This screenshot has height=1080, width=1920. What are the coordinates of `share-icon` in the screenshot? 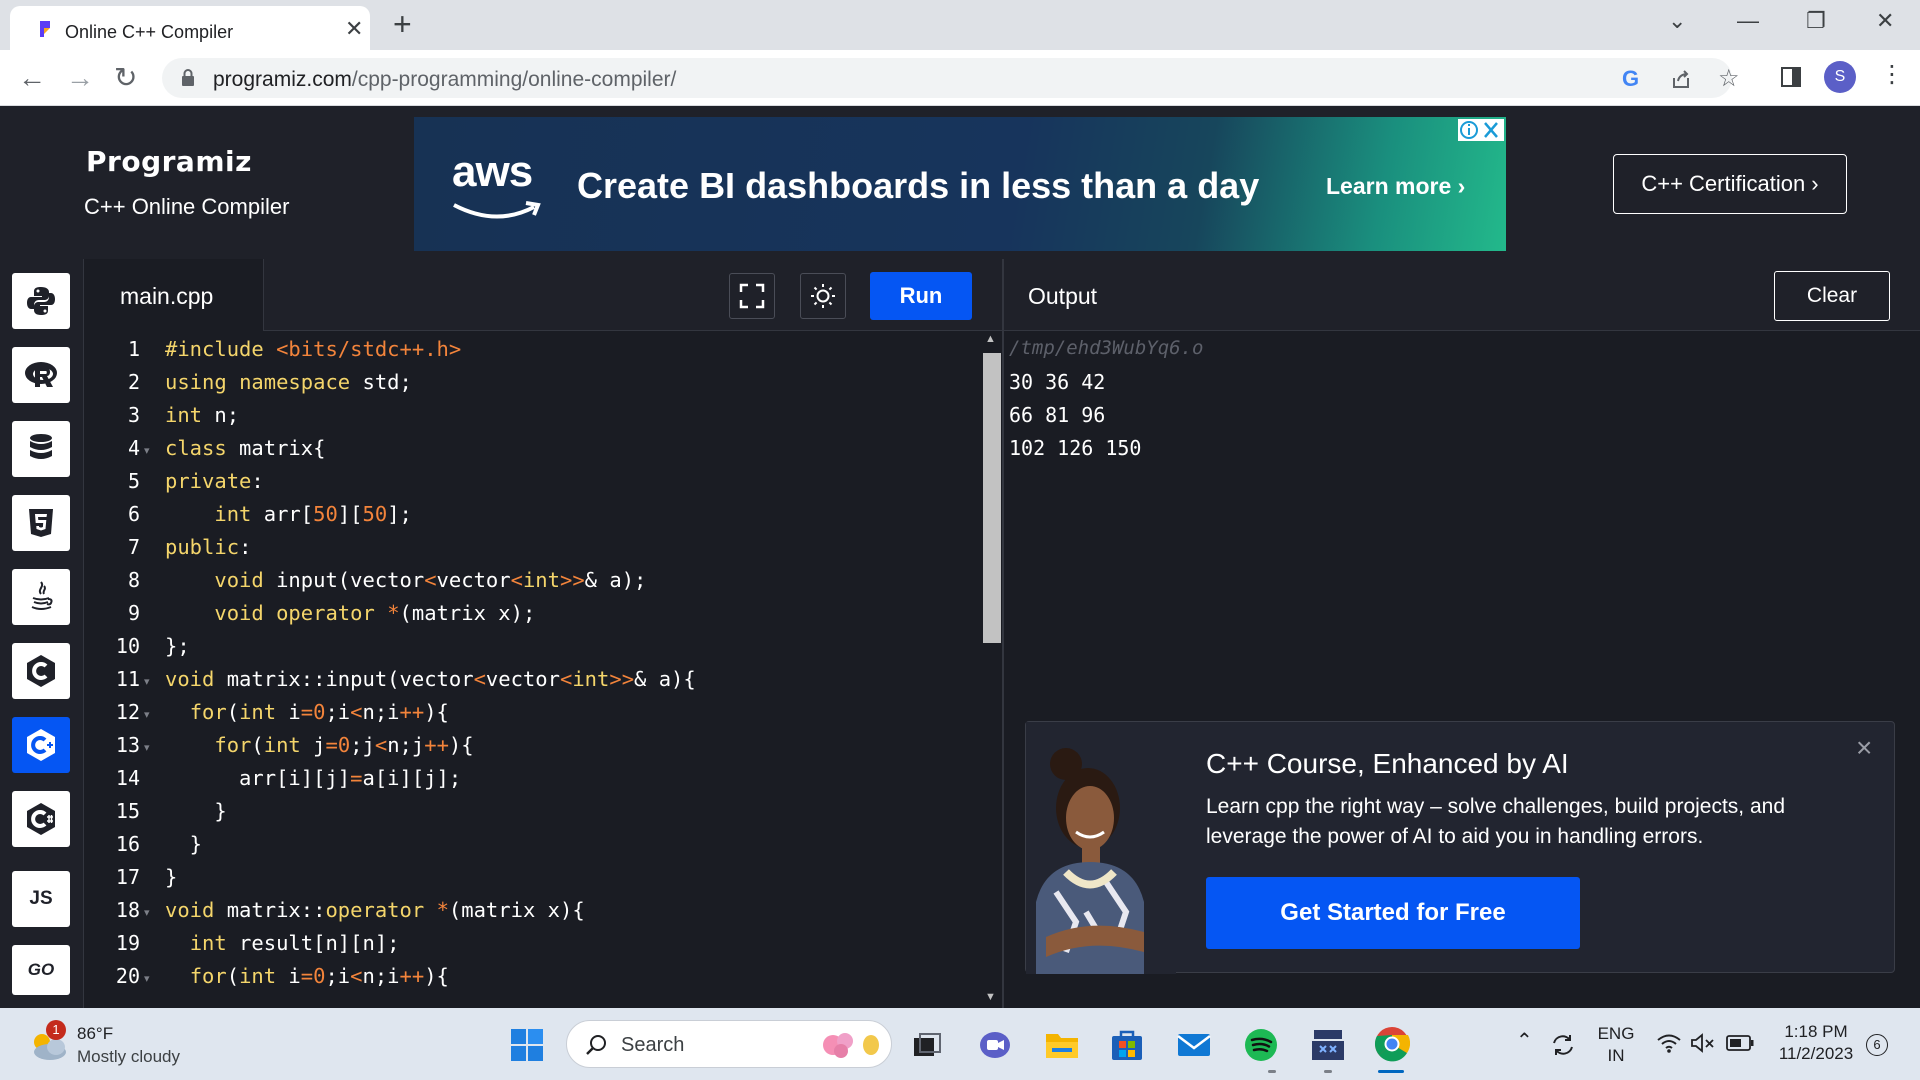 It's located at (1681, 79).